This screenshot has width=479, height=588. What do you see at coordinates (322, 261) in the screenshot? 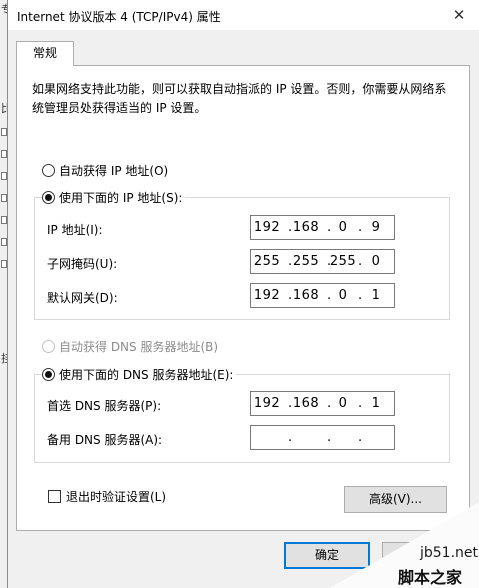
I see `subnet-mask-input: 255 . 255 . 255 . 0` at bounding box center [322, 261].